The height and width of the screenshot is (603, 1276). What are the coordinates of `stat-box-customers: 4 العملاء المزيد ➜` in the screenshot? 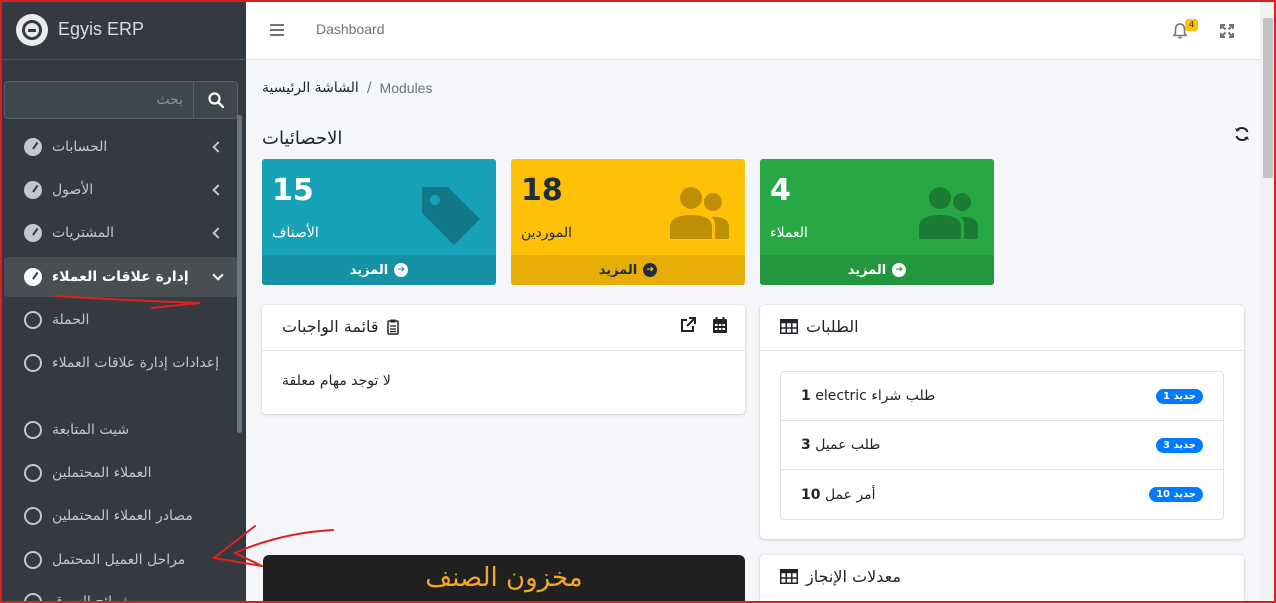 It's located at (877, 222).